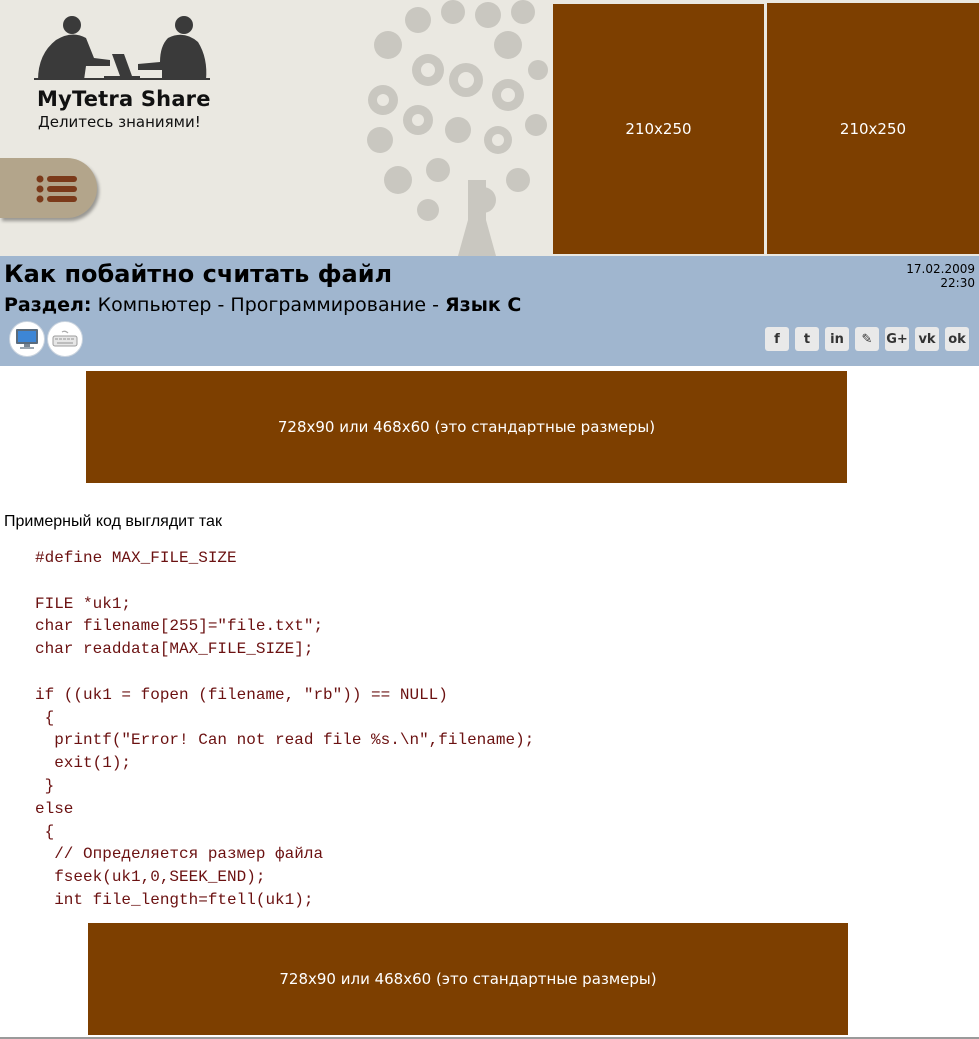 The height and width of the screenshot is (1039, 979). I want to click on site-title: MyTetra Share, so click(124, 99).